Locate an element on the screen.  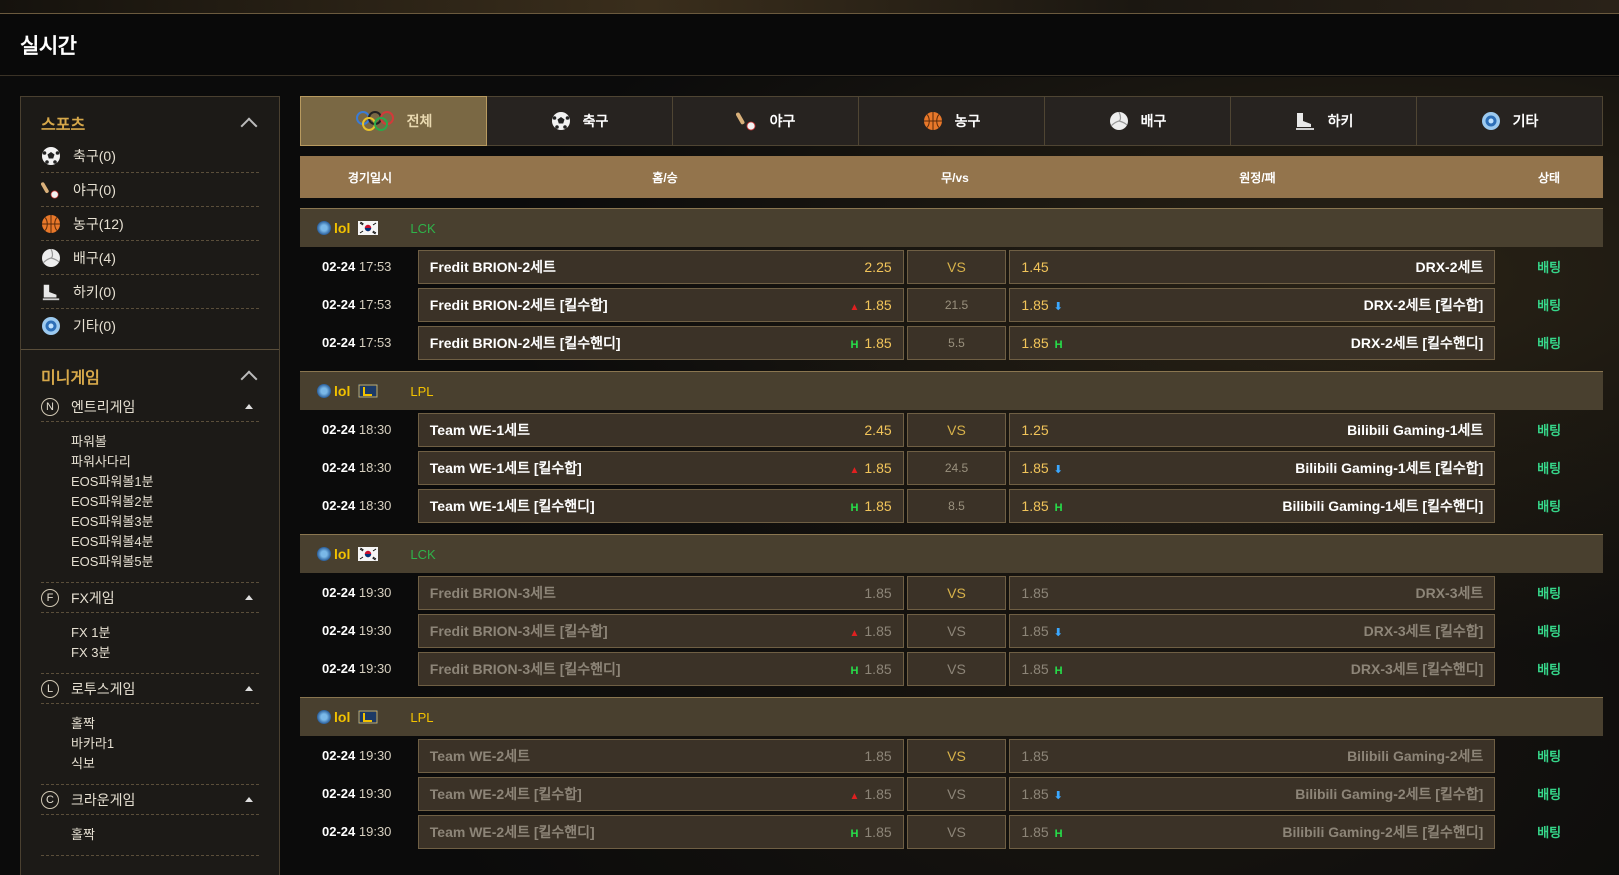
home-odds-button: Fredit BRION-2세트 [킬수핸디] H 1.85 is located at coordinates (660, 342).